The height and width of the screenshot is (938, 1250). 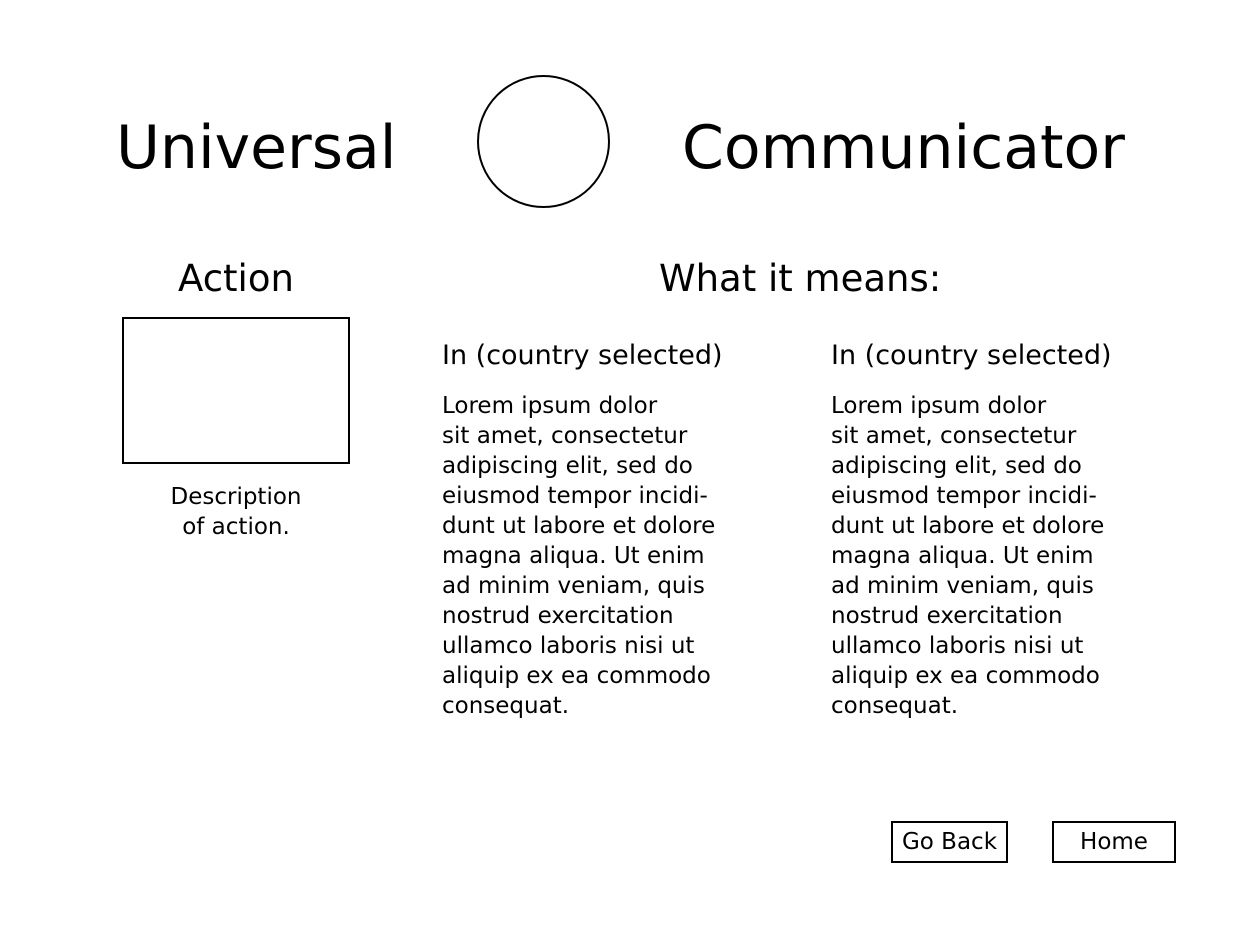 I want to click on country-column-heading-1: In (country selected), so click(x=582, y=355).